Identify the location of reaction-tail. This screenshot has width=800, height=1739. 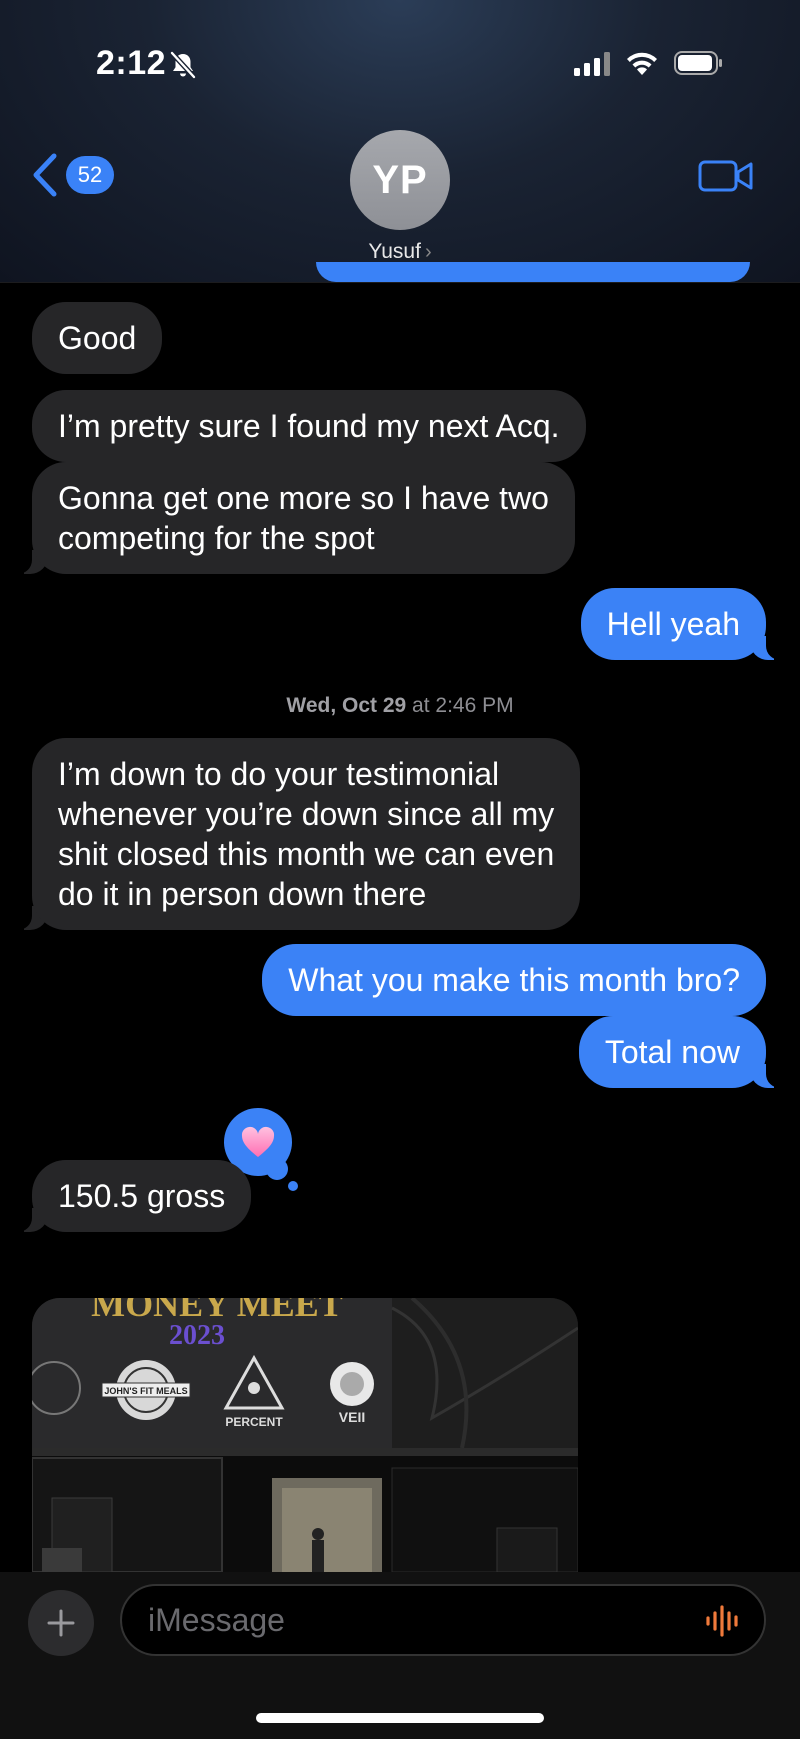
(277, 1169).